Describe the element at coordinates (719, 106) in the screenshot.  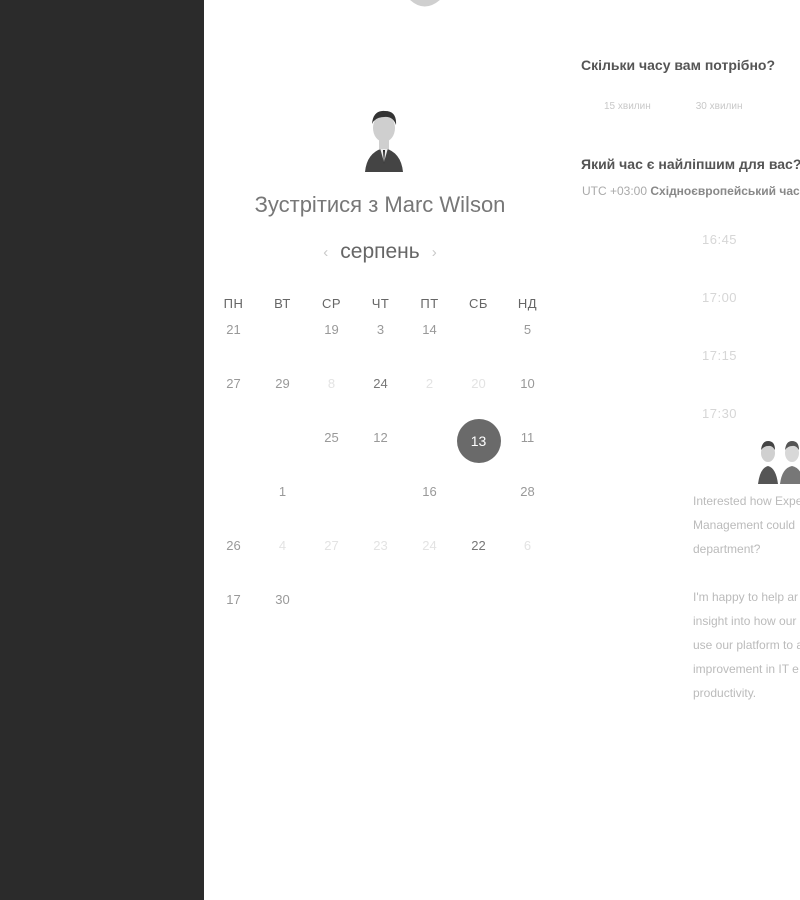
I see `duration-option-30: 30 хвилин` at that location.